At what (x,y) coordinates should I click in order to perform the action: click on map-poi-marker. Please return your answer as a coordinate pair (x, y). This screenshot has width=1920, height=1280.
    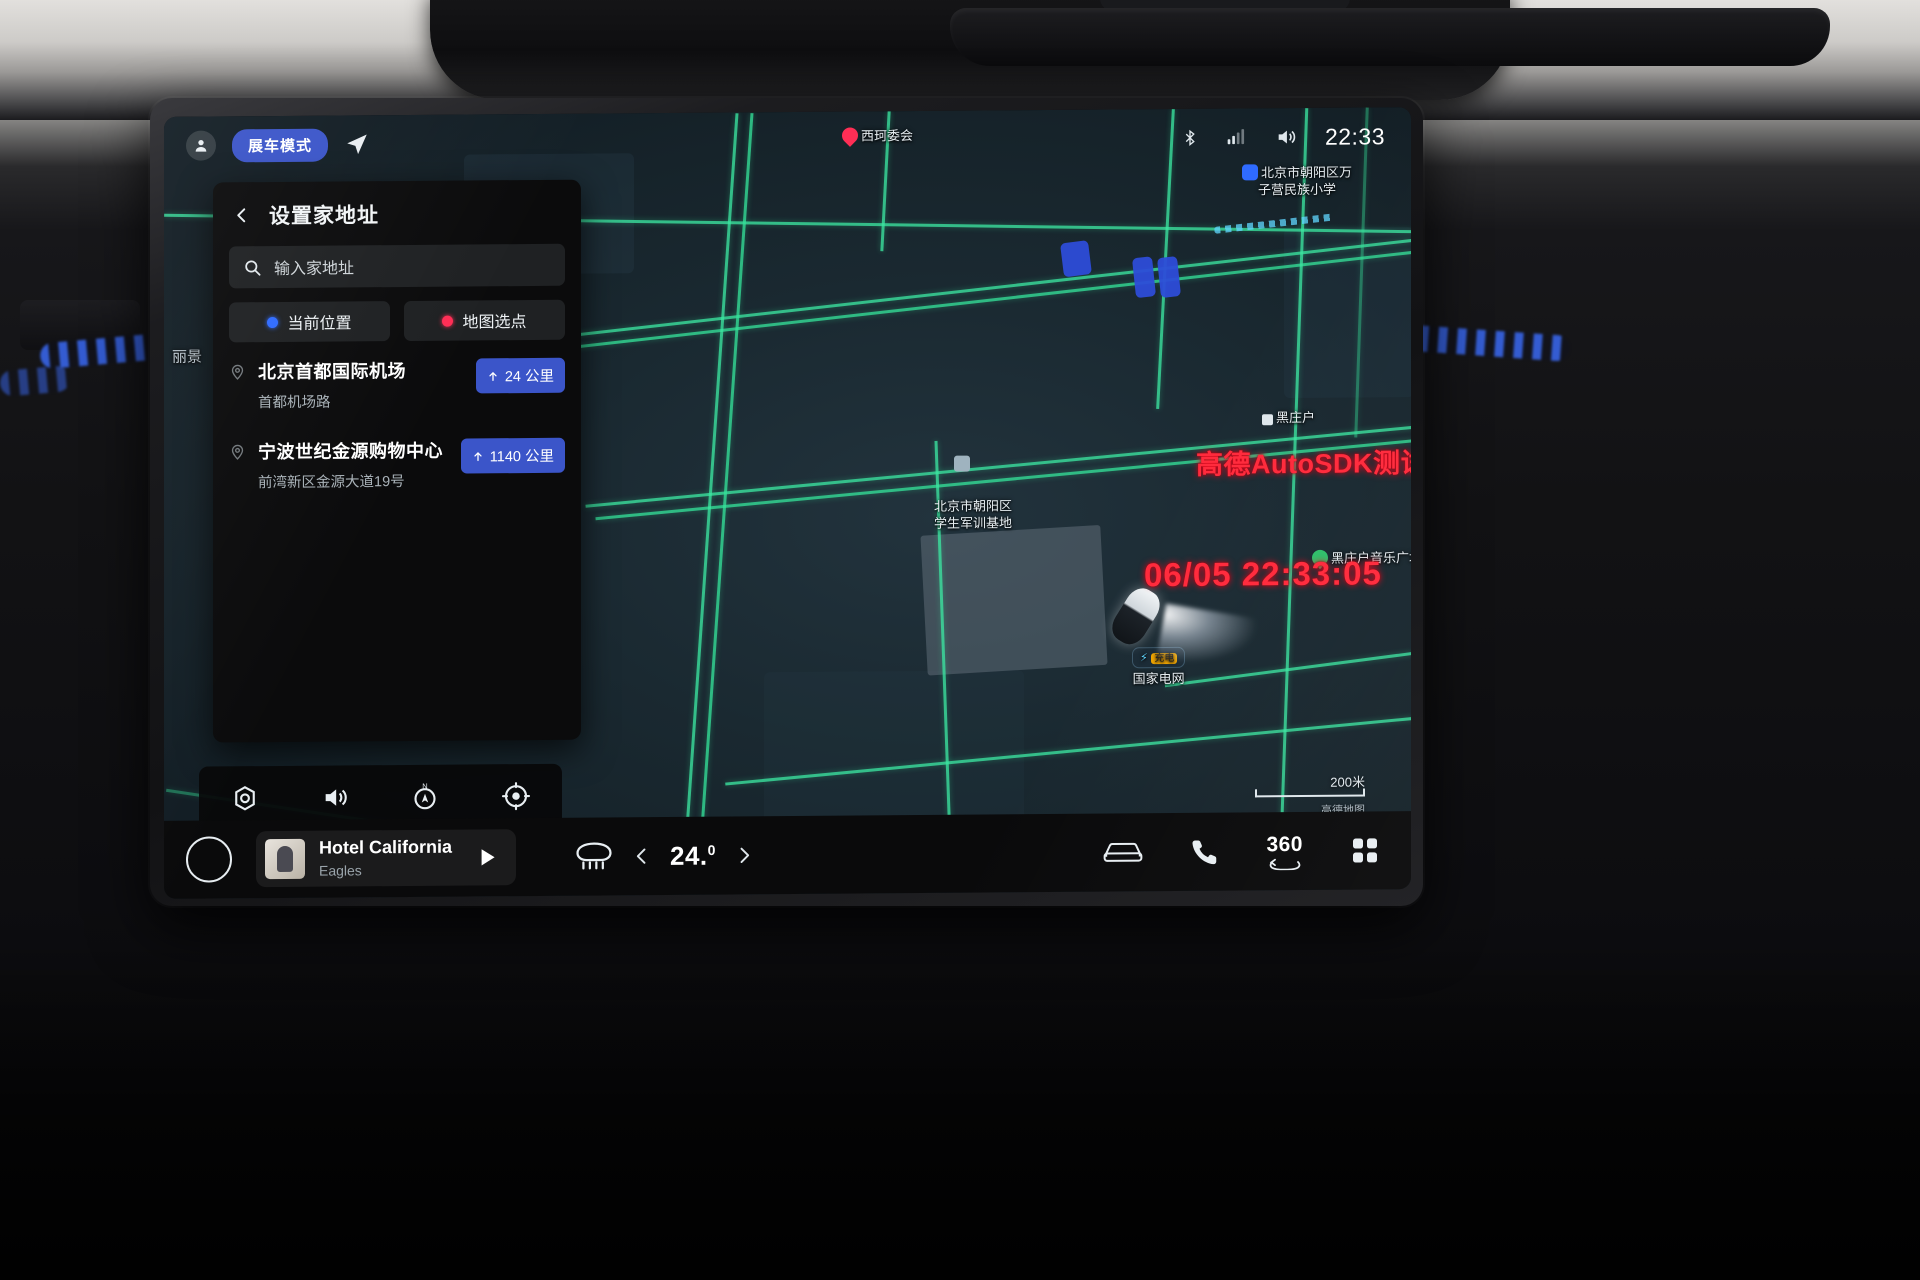
    Looking at the image, I should click on (963, 464).